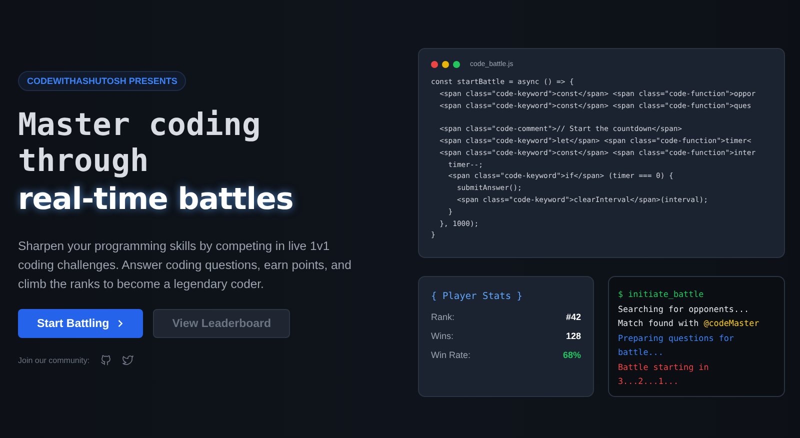 Image resolution: width=800 pixels, height=438 pixels. I want to click on stat-value: 68%, so click(571, 356).